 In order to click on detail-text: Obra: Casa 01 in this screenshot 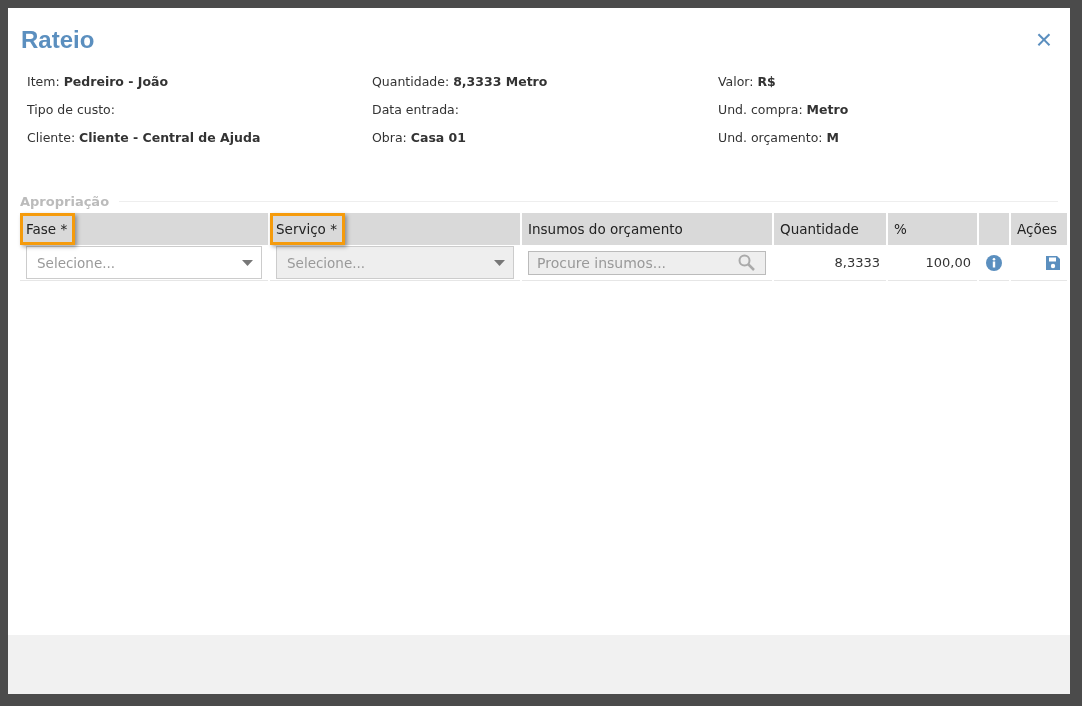, I will do `click(419, 137)`.